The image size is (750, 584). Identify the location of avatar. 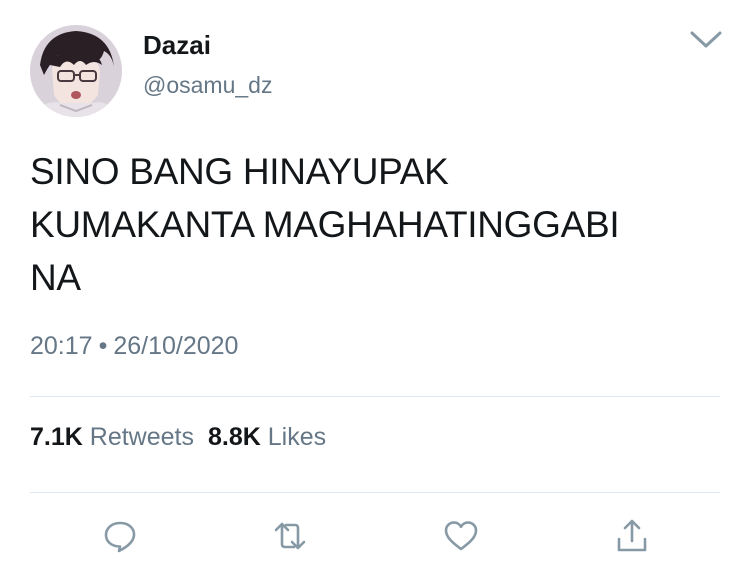
(76, 71).